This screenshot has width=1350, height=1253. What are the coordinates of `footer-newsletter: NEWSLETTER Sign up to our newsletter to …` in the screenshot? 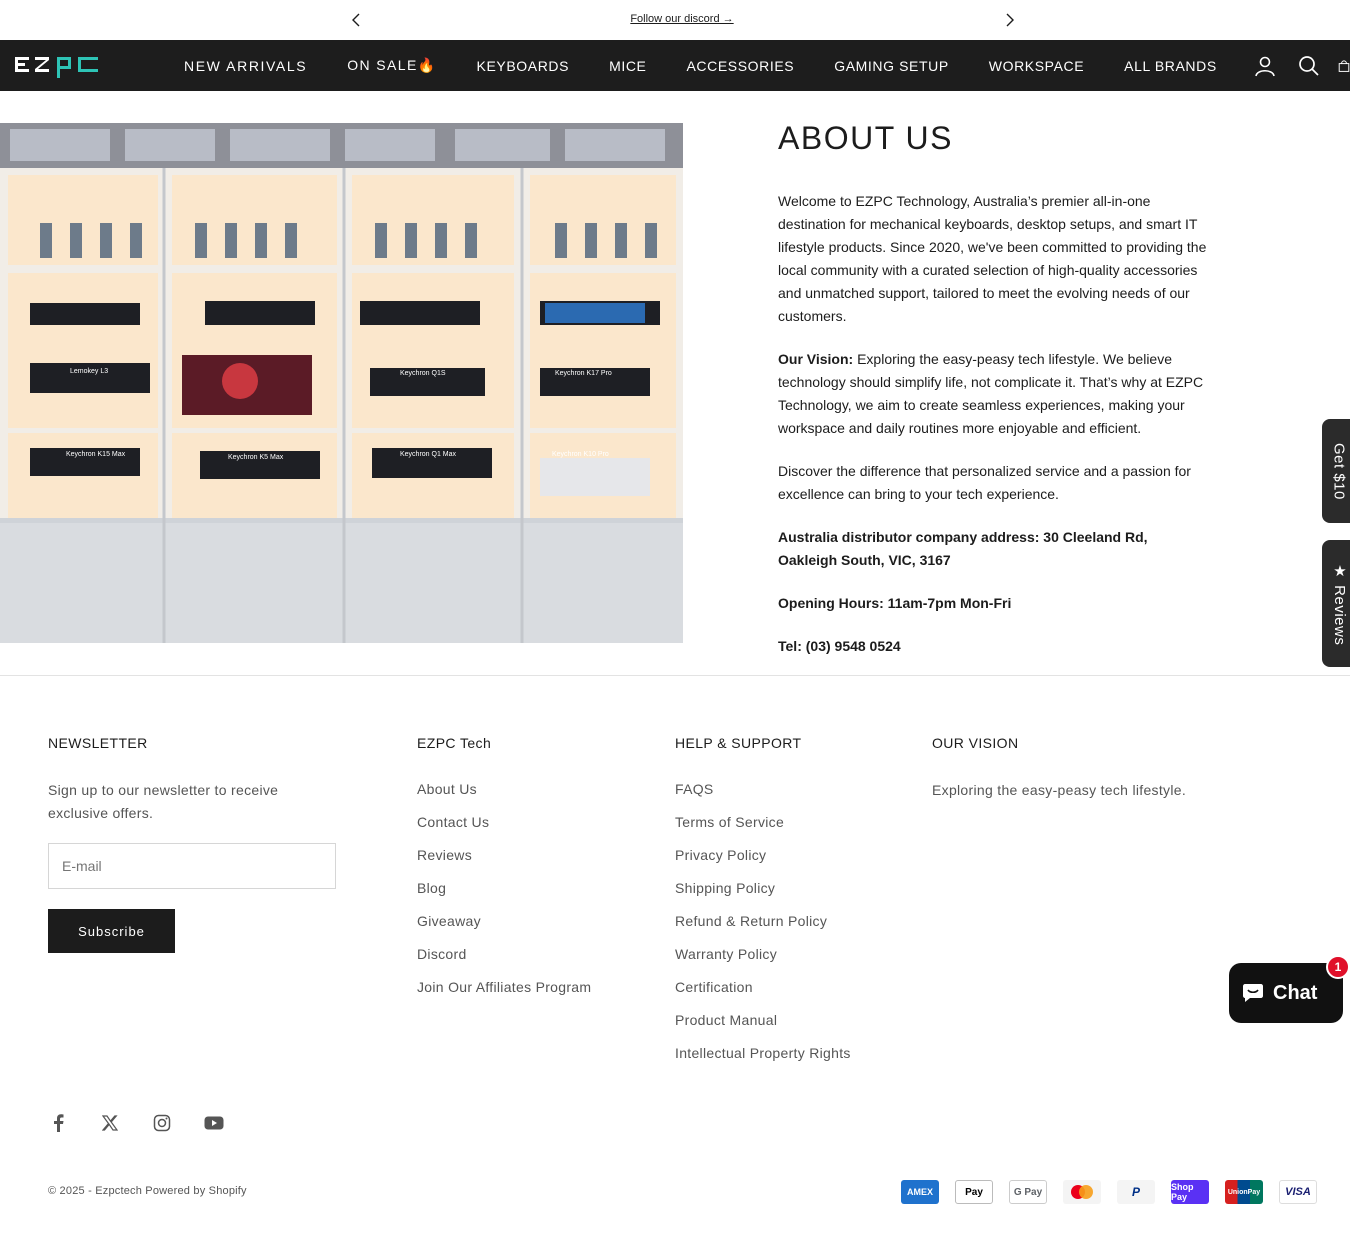 It's located at (193, 780).